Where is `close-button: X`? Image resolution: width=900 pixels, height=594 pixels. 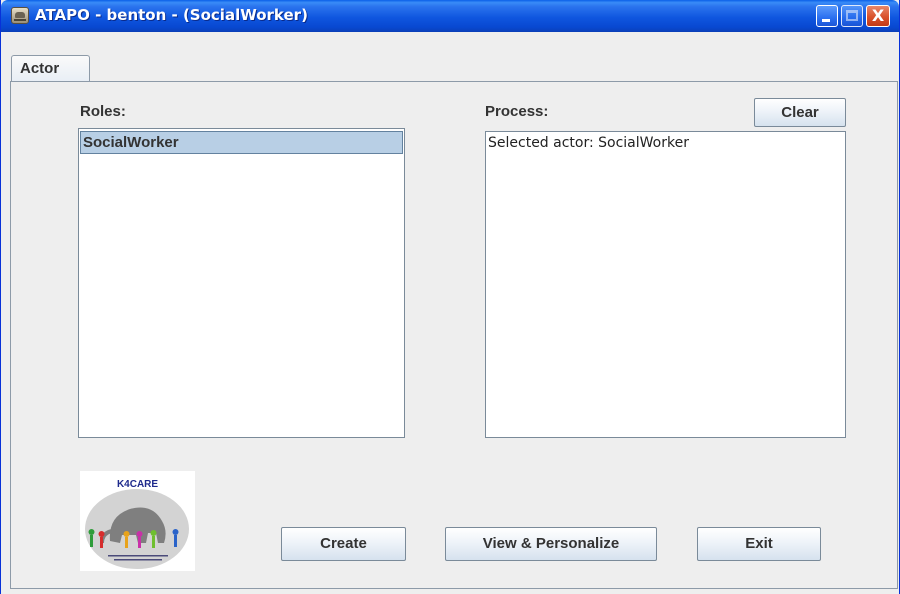
close-button: X is located at coordinates (878, 16).